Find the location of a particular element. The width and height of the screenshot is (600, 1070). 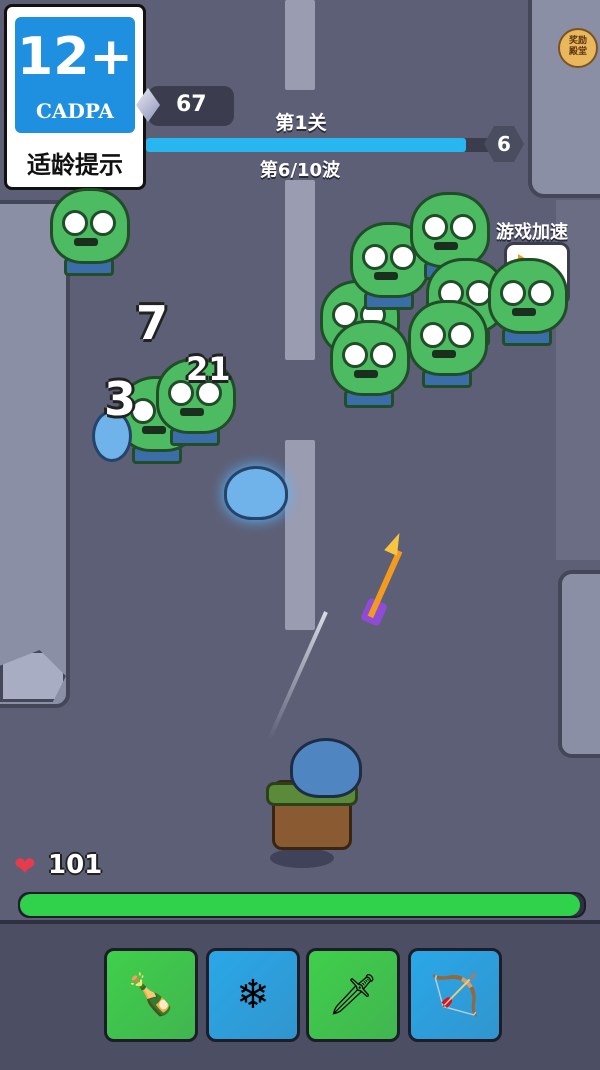

hp-bar-fill is located at coordinates (300, 905).